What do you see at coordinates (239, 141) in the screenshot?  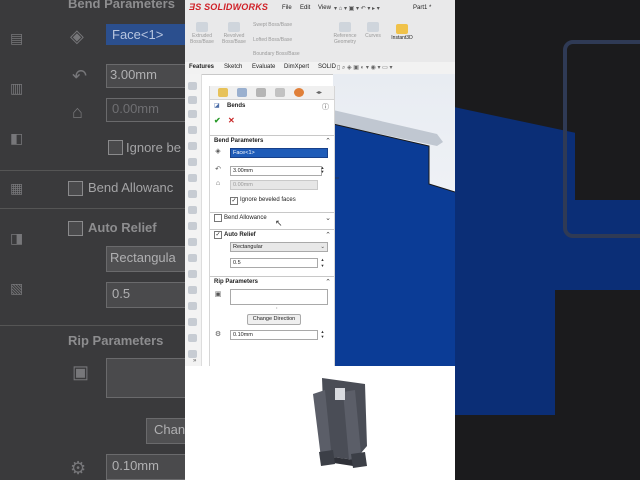 I see `bend-parameters-title: Bend Parameters` at bounding box center [239, 141].